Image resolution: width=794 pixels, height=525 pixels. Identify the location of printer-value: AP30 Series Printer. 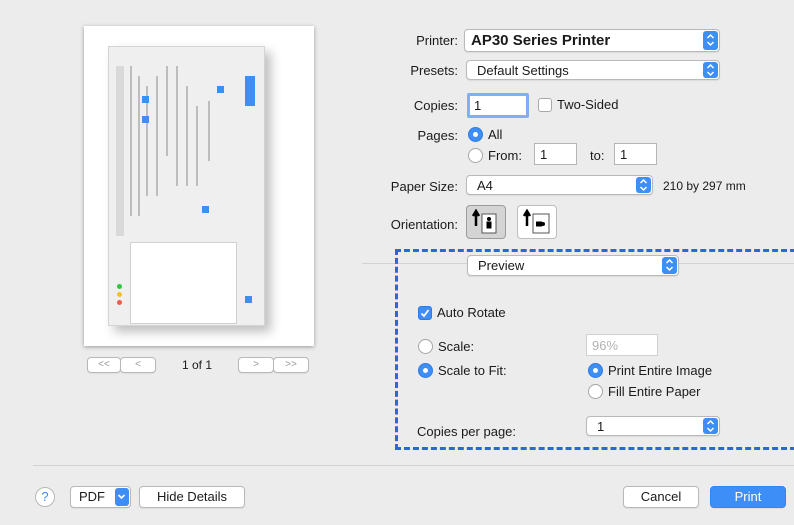
(541, 40).